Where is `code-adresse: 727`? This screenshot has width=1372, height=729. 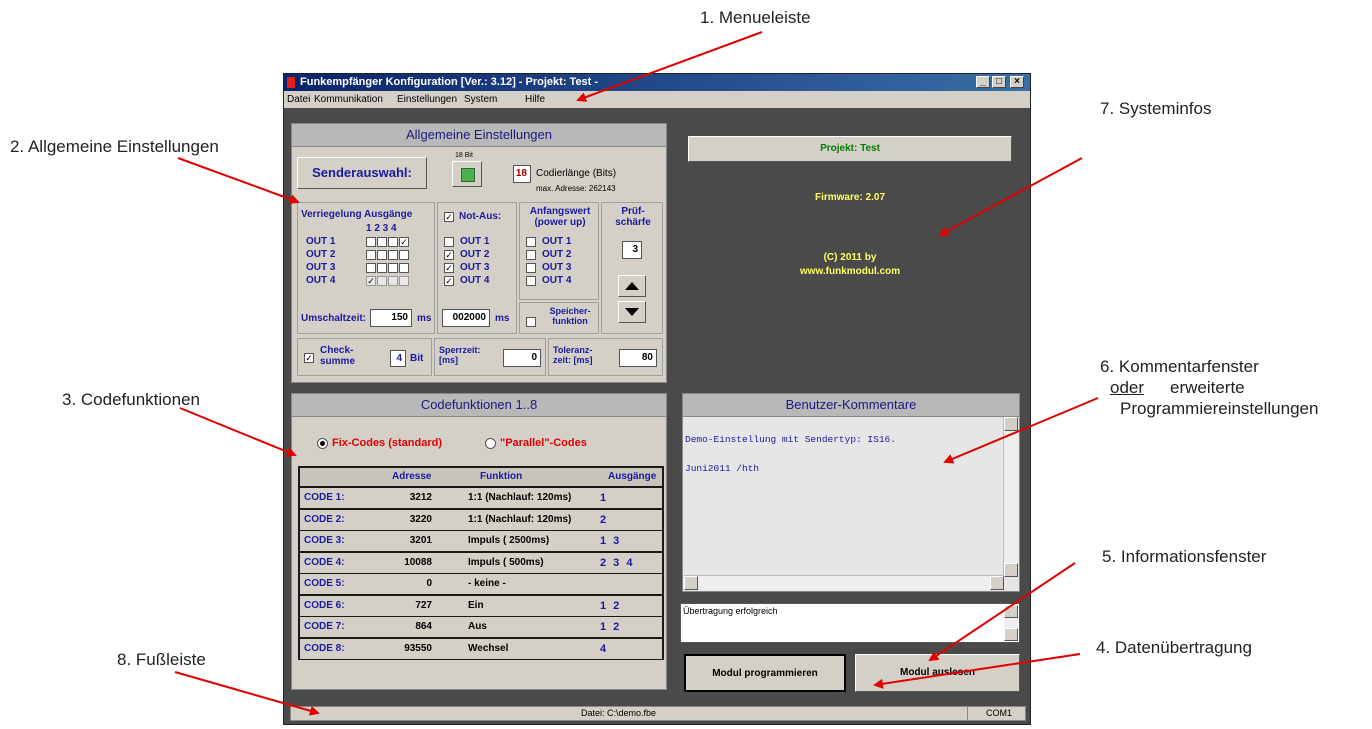 code-adresse: 727 is located at coordinates (423, 605).